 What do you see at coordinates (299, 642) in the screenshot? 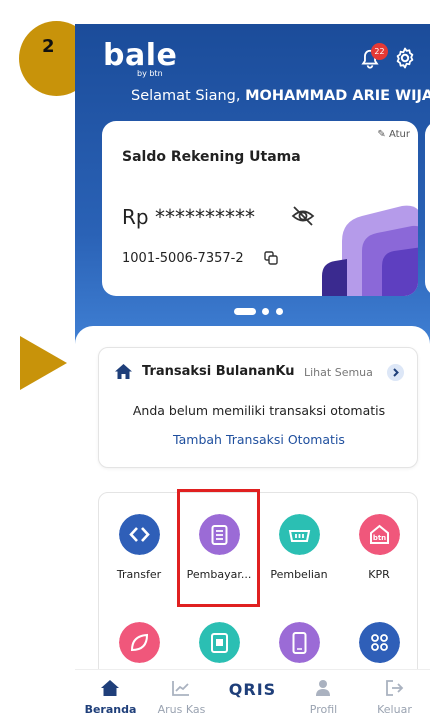
I see `phone-icon` at bounding box center [299, 642].